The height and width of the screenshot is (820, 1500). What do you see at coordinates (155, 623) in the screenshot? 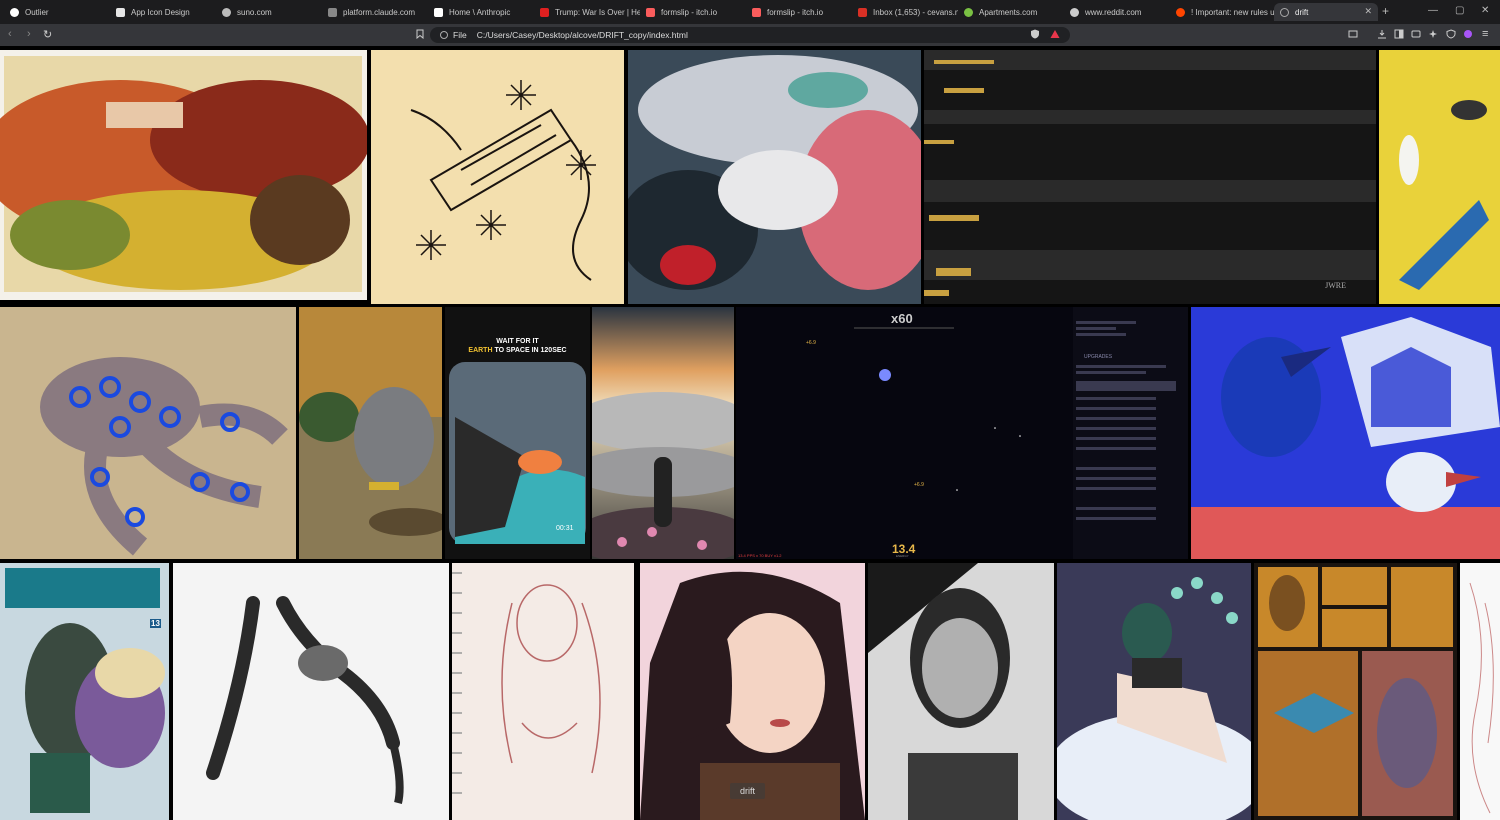
I see `manga-volume-number: 13` at bounding box center [155, 623].